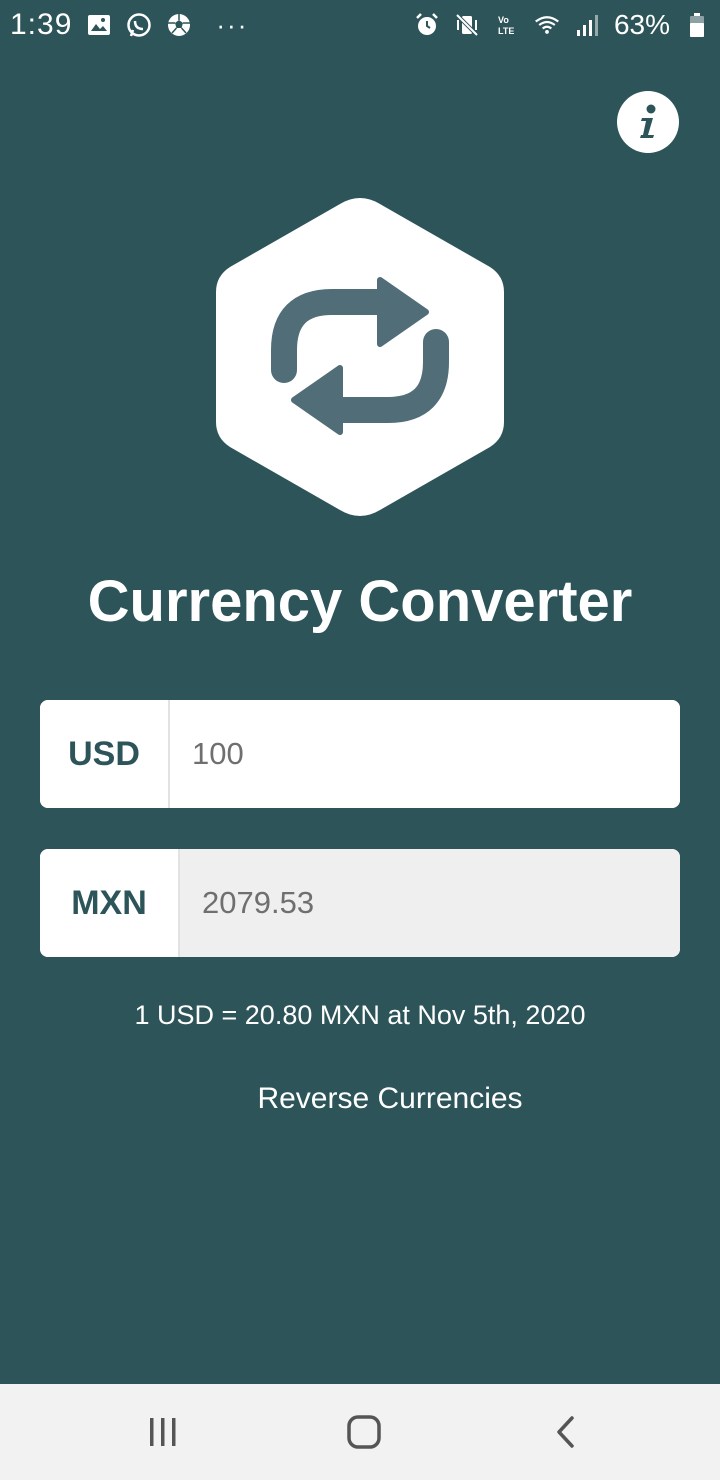 This screenshot has width=720, height=1480. I want to click on home-button, so click(364, 1432).